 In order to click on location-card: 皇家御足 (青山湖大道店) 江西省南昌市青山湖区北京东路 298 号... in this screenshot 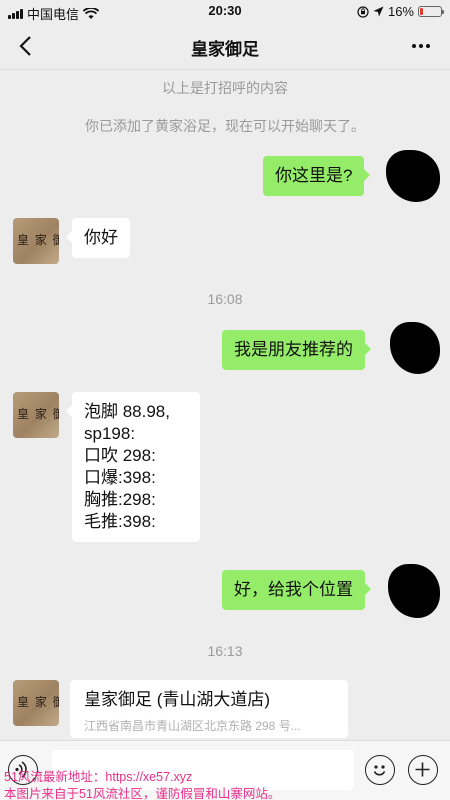, I will do `click(209, 709)`.